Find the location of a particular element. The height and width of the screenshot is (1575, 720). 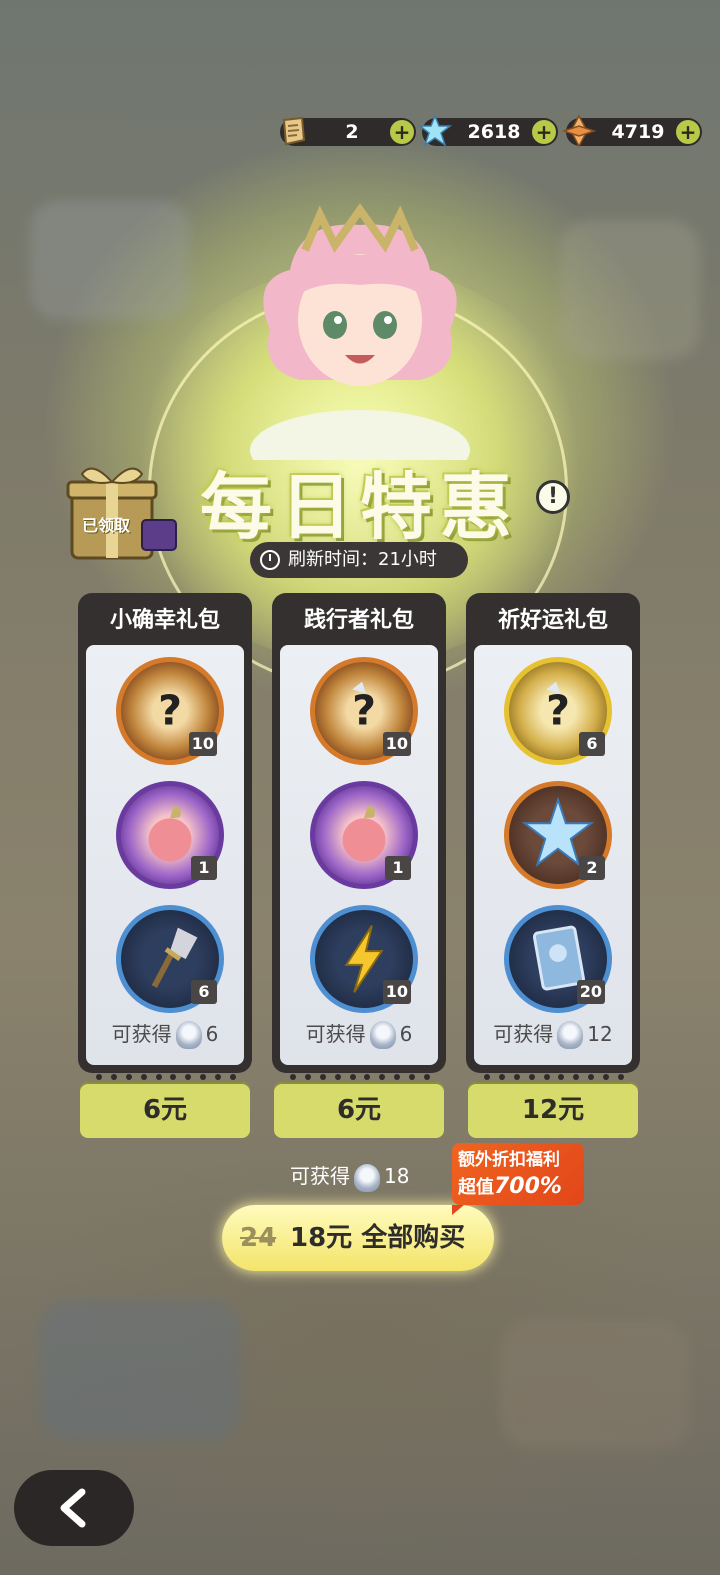

currency-value: 4719 is located at coordinates (638, 132).